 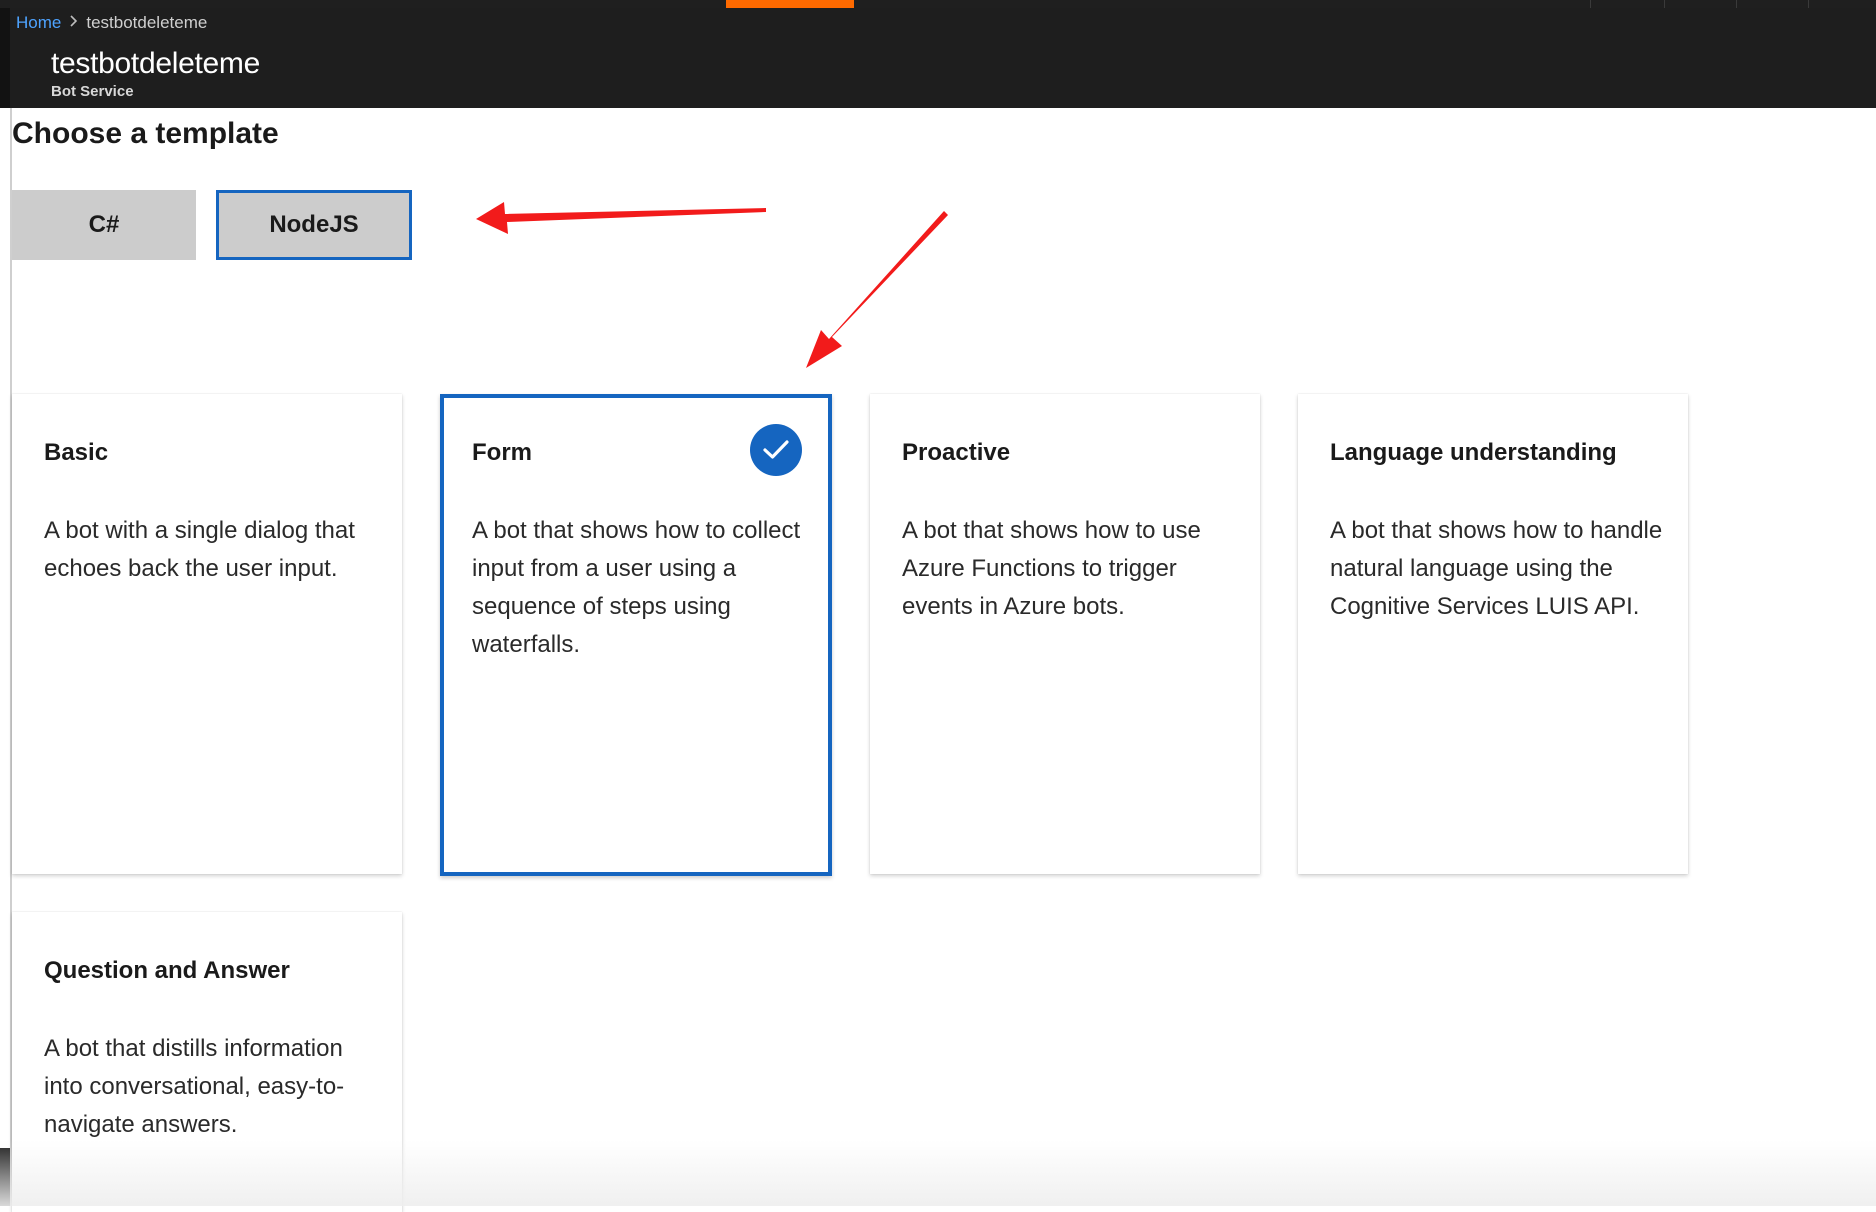 What do you see at coordinates (938, 4) in the screenshot?
I see `portal-top-bar` at bounding box center [938, 4].